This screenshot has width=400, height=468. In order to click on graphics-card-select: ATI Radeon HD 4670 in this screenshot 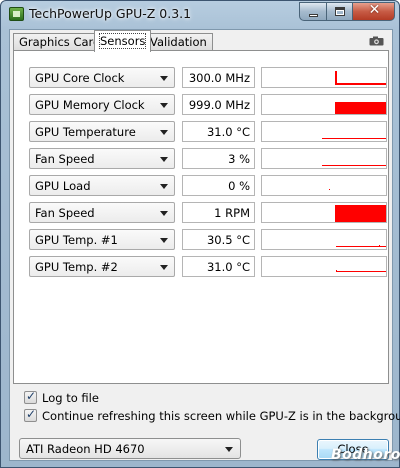, I will do `click(130, 448)`.